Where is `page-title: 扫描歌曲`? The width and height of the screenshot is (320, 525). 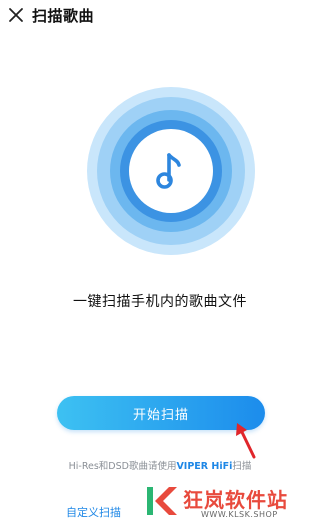
page-title: 扫描歌曲 is located at coordinates (63, 16).